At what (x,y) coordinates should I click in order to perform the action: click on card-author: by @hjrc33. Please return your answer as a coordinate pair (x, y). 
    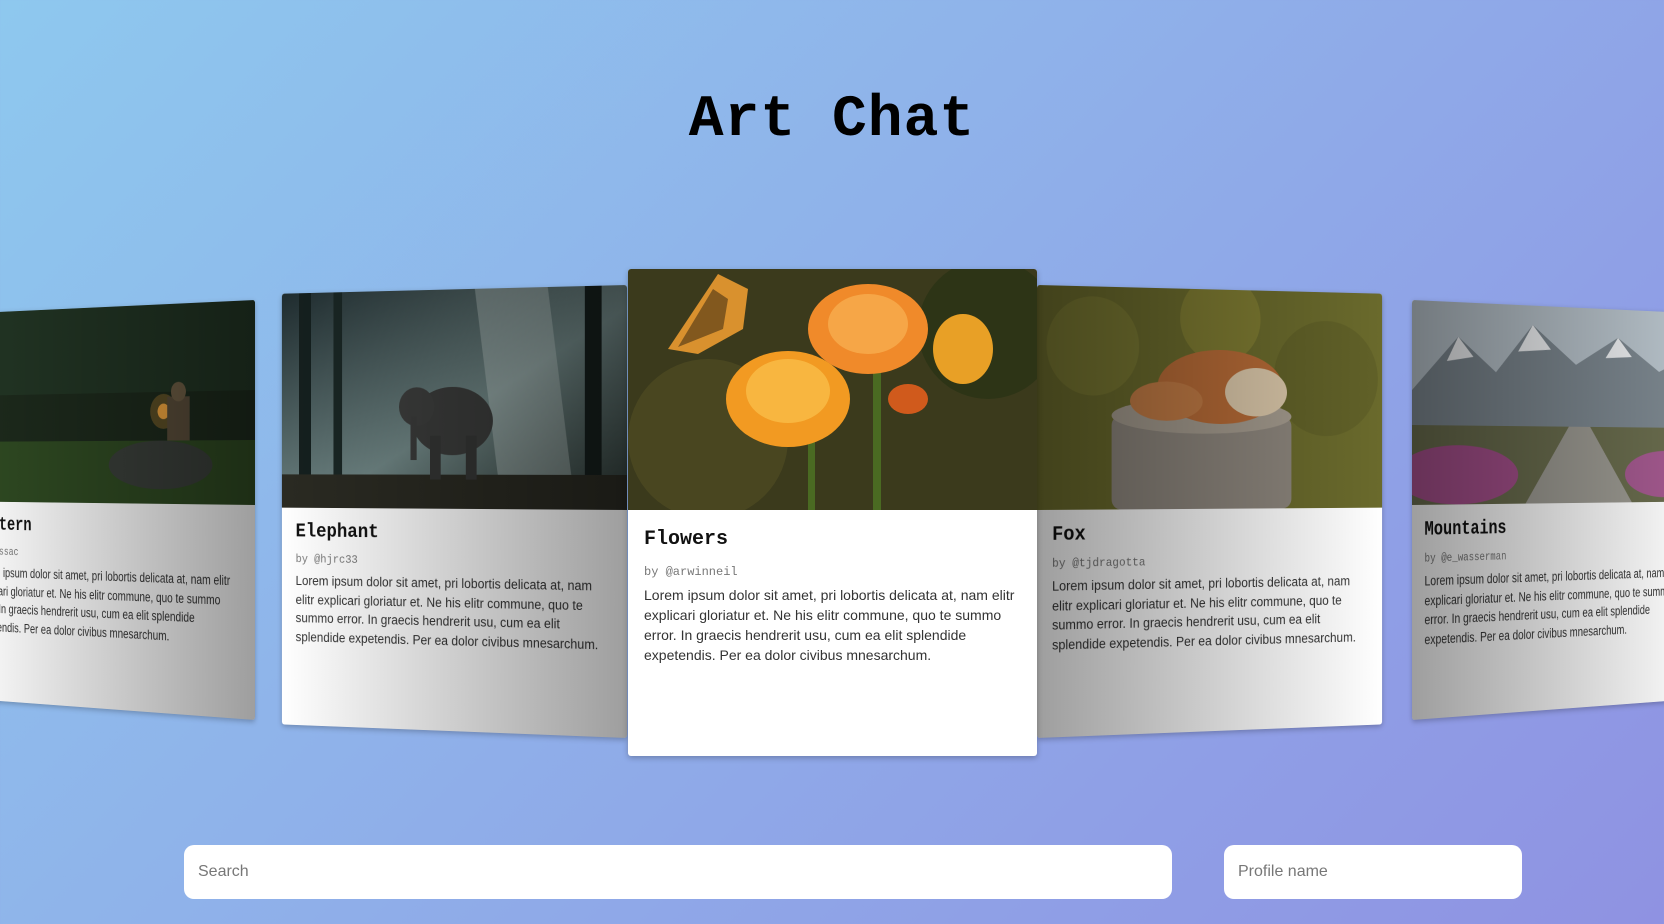
    Looking at the image, I should click on (454, 562).